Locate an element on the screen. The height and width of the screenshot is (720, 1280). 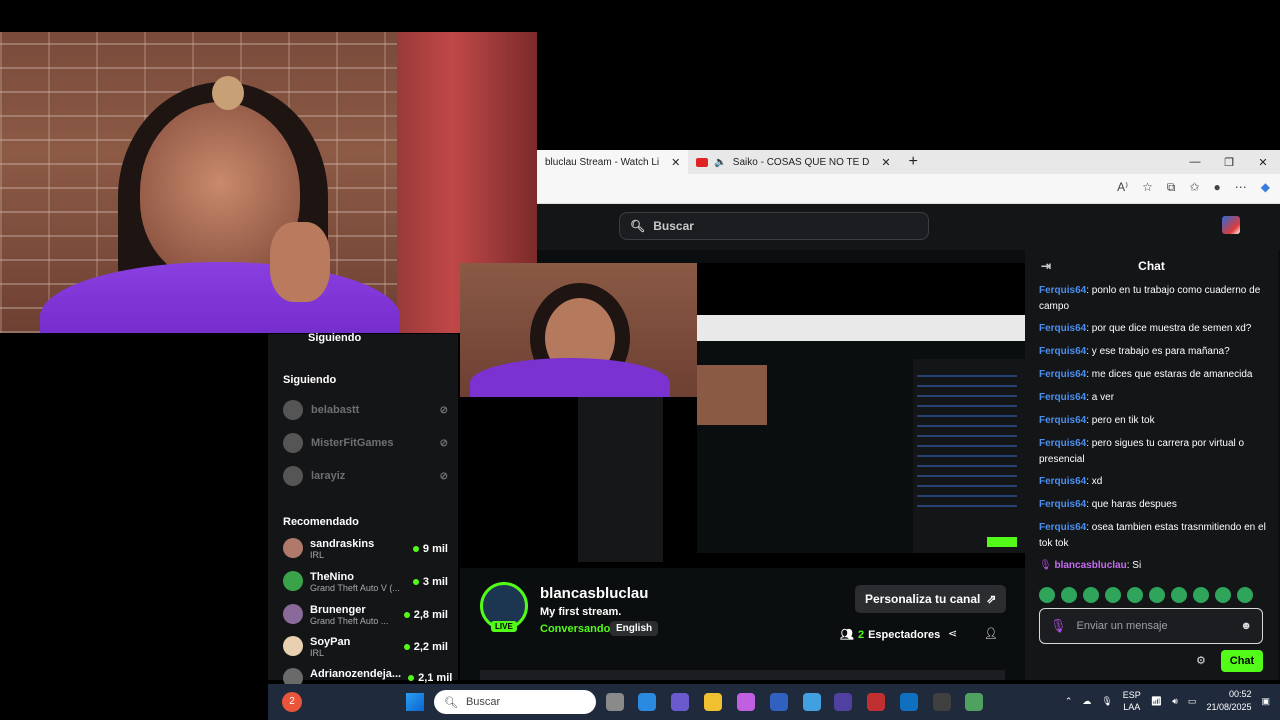
notifications-icon: ▣ is located at coordinates (1265, 701).